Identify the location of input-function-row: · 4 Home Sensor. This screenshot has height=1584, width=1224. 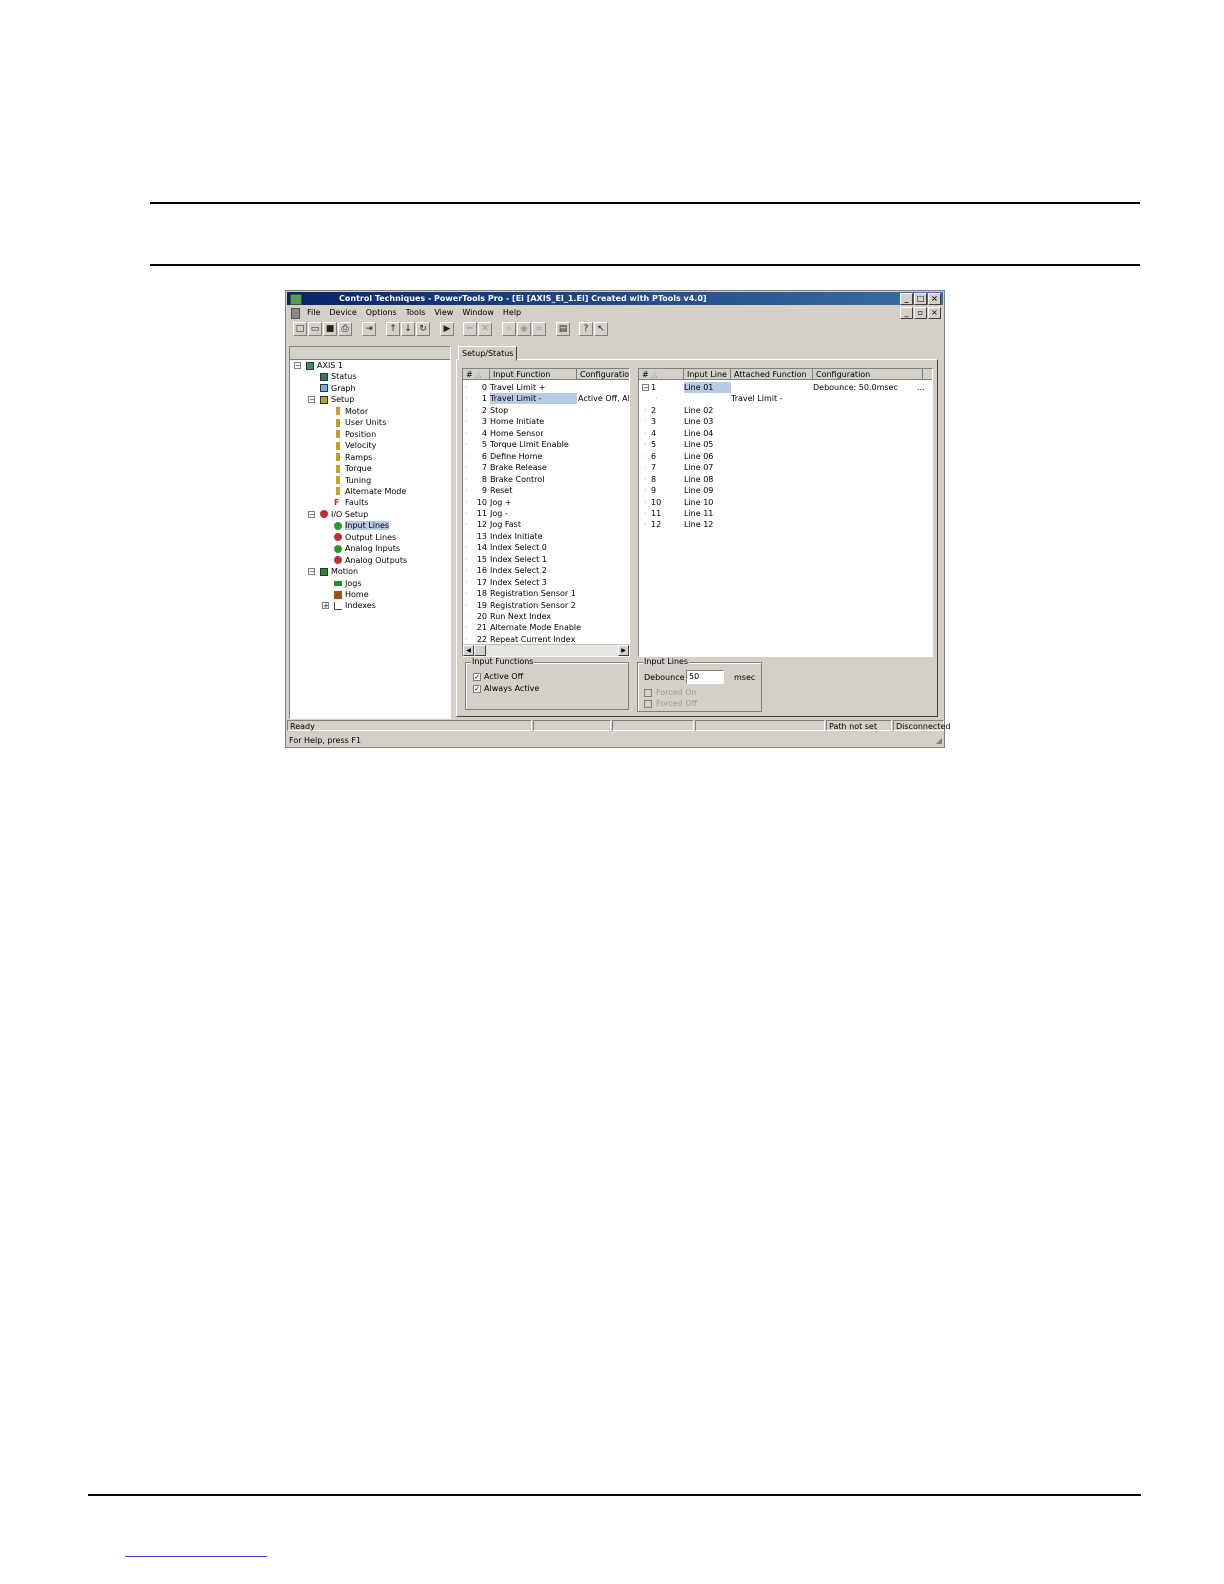
(546, 433).